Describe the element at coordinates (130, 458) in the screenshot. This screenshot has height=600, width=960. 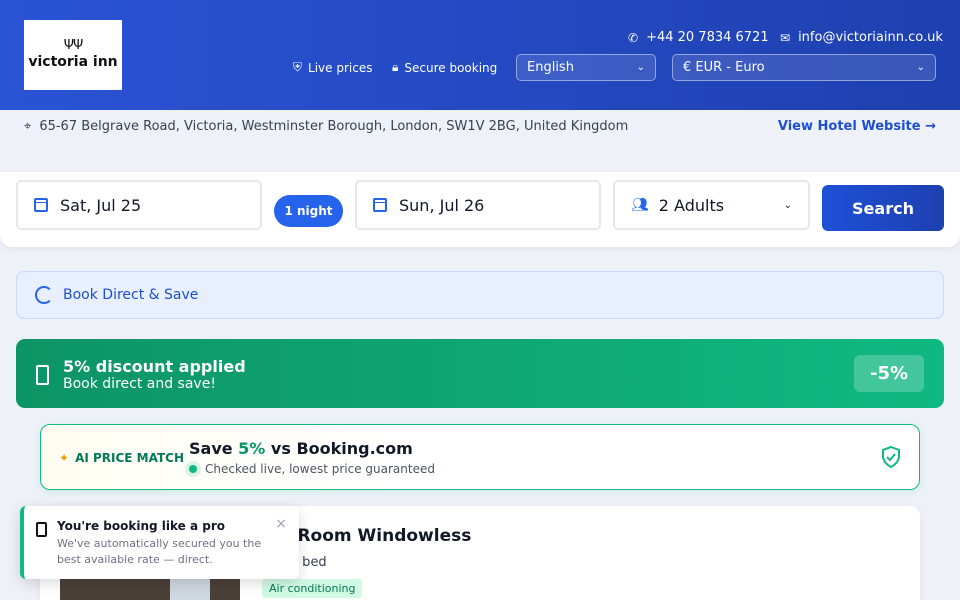
I see `ai-label-text: AI PRICE MATCH` at that location.